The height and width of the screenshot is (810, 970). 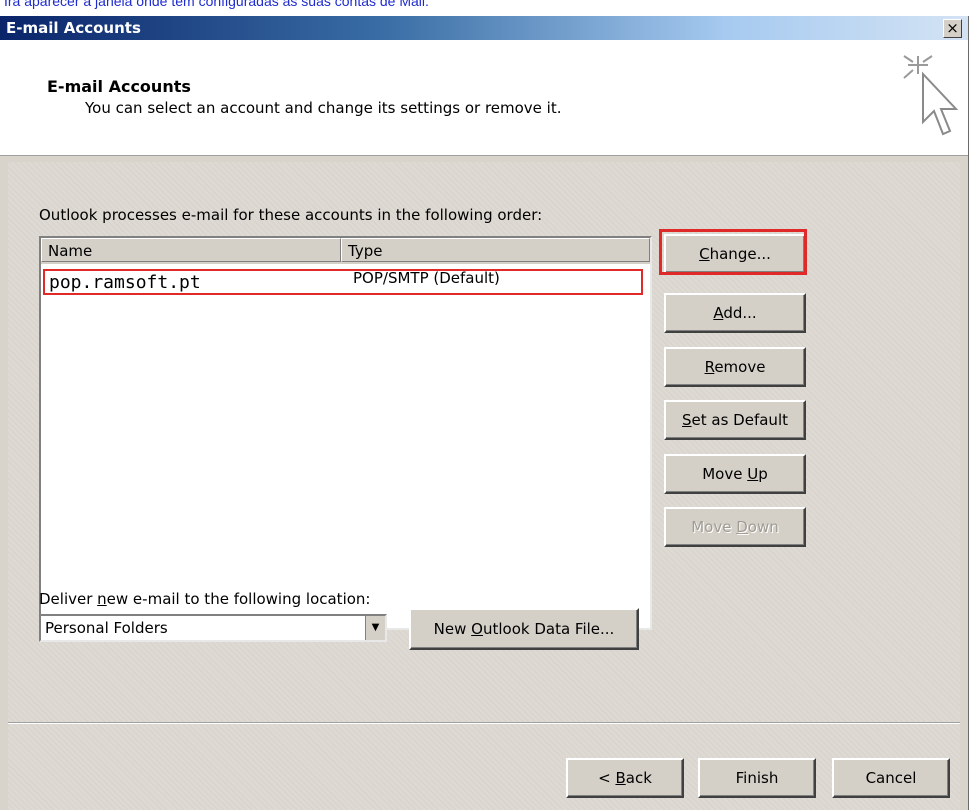 What do you see at coordinates (477, 629) in the screenshot?
I see `new-file-label-key: O` at bounding box center [477, 629].